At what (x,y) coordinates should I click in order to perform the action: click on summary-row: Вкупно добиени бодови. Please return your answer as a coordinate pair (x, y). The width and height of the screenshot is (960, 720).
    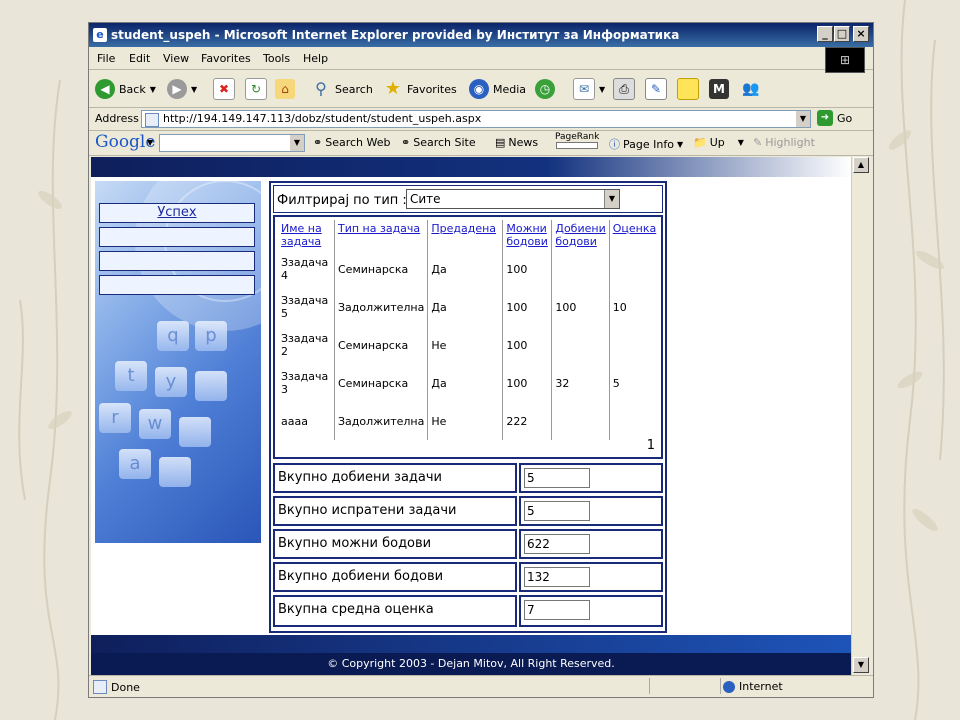
    Looking at the image, I should click on (468, 577).